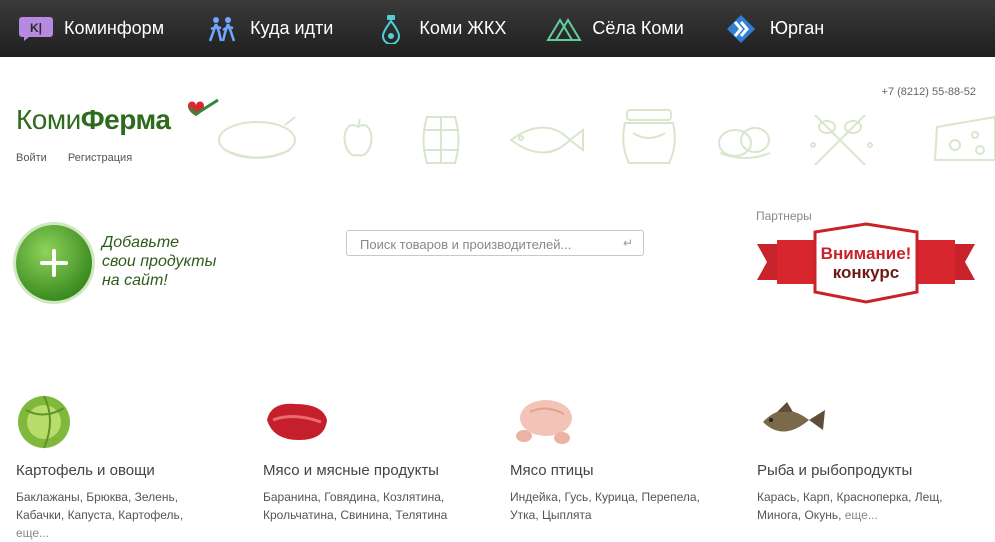 The height and width of the screenshot is (542, 995). What do you see at coordinates (298, 515) in the screenshot?
I see `category-item-link: Крольчатина` at bounding box center [298, 515].